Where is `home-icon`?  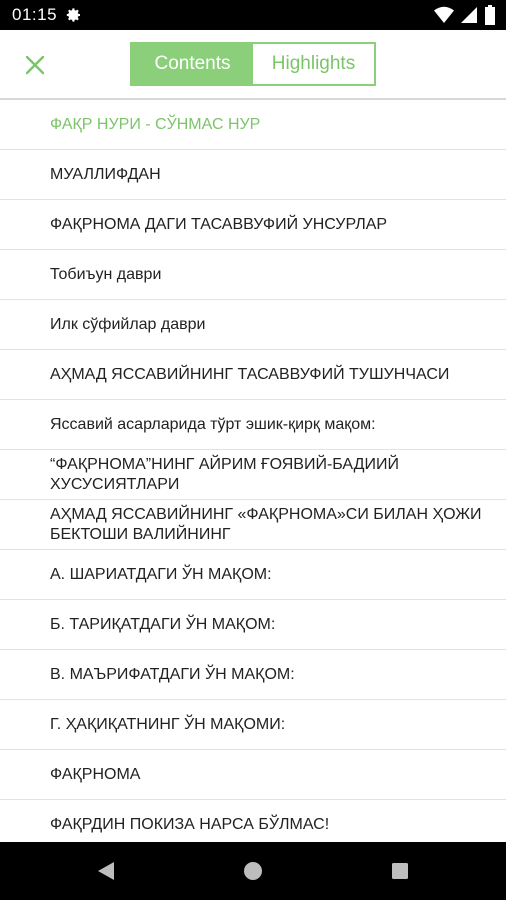
home-icon is located at coordinates (253, 871).